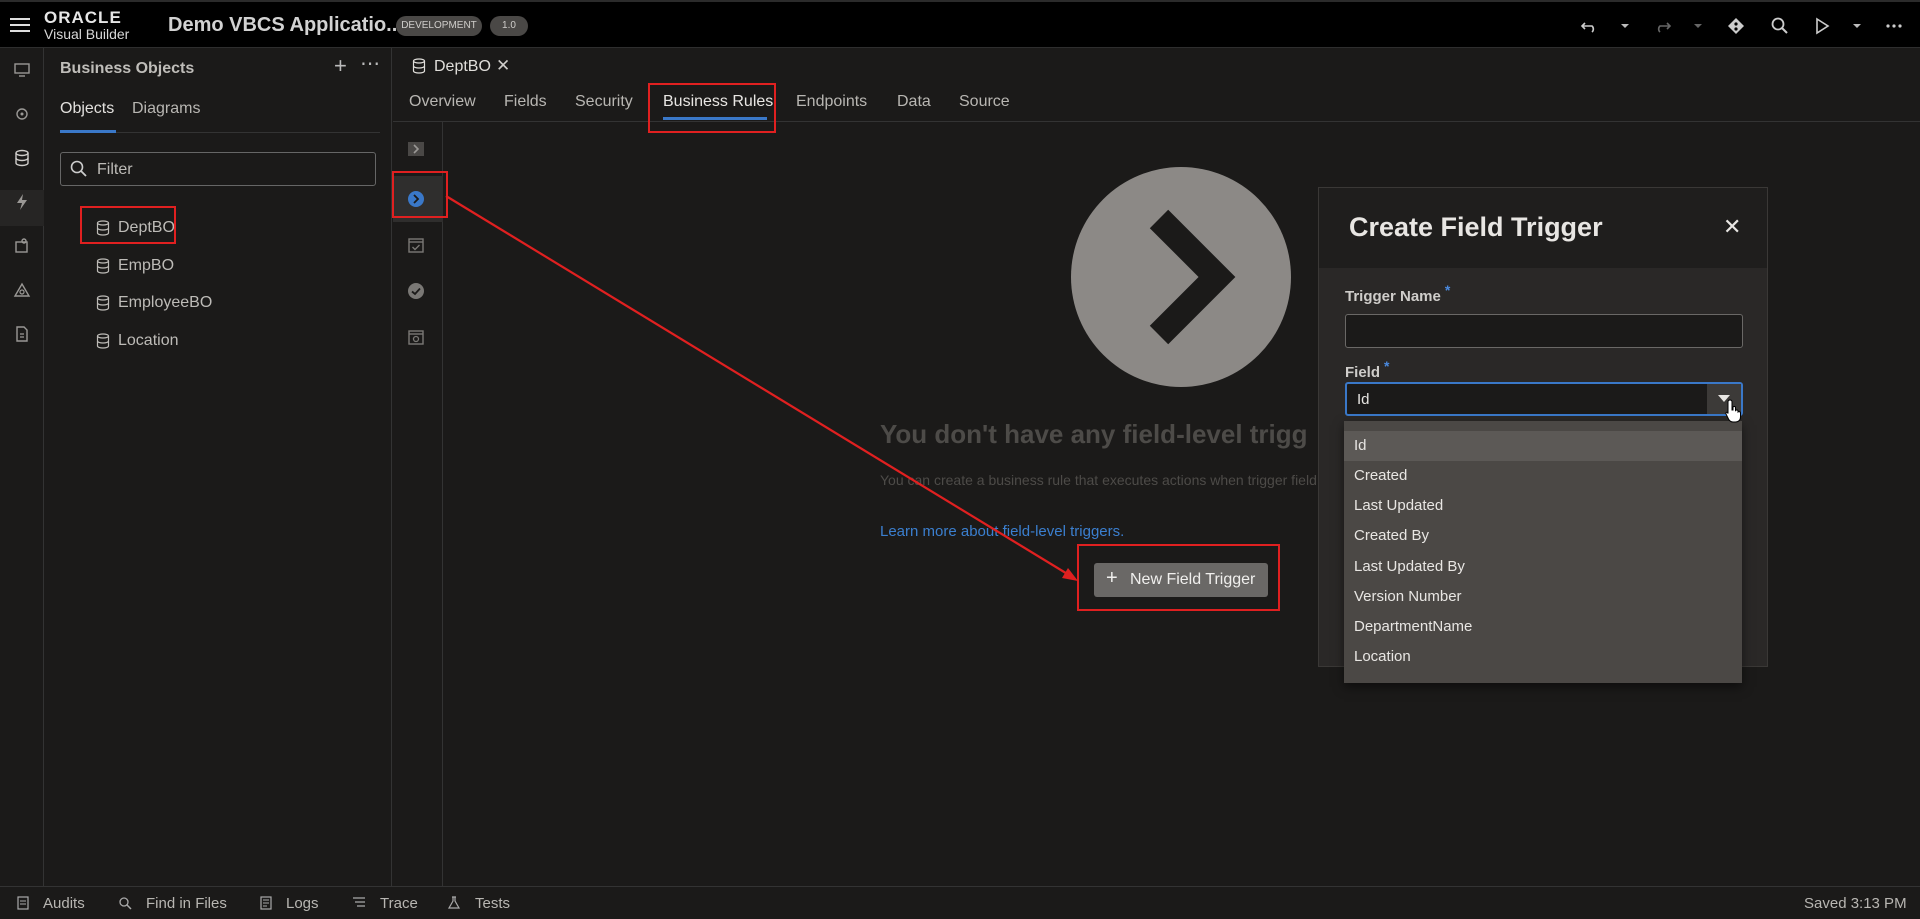  Describe the element at coordinates (1543, 627) in the screenshot. I see `option-department-name: DepartmentName` at that location.